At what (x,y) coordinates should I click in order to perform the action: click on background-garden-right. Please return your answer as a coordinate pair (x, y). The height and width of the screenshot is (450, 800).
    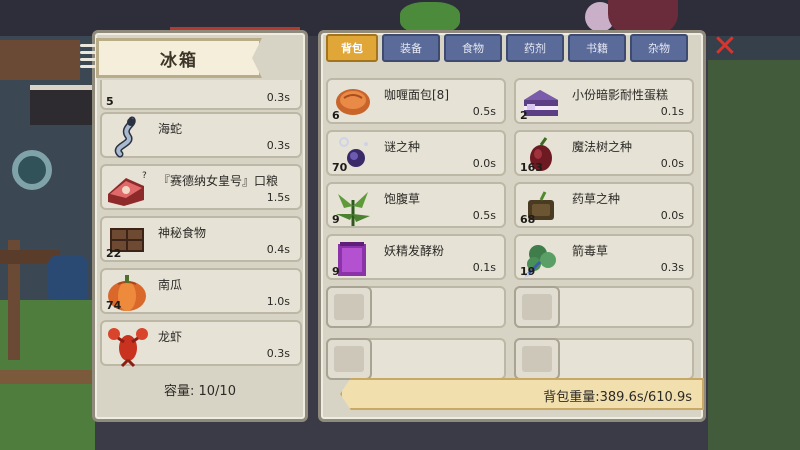
    Looking at the image, I should click on (754, 255).